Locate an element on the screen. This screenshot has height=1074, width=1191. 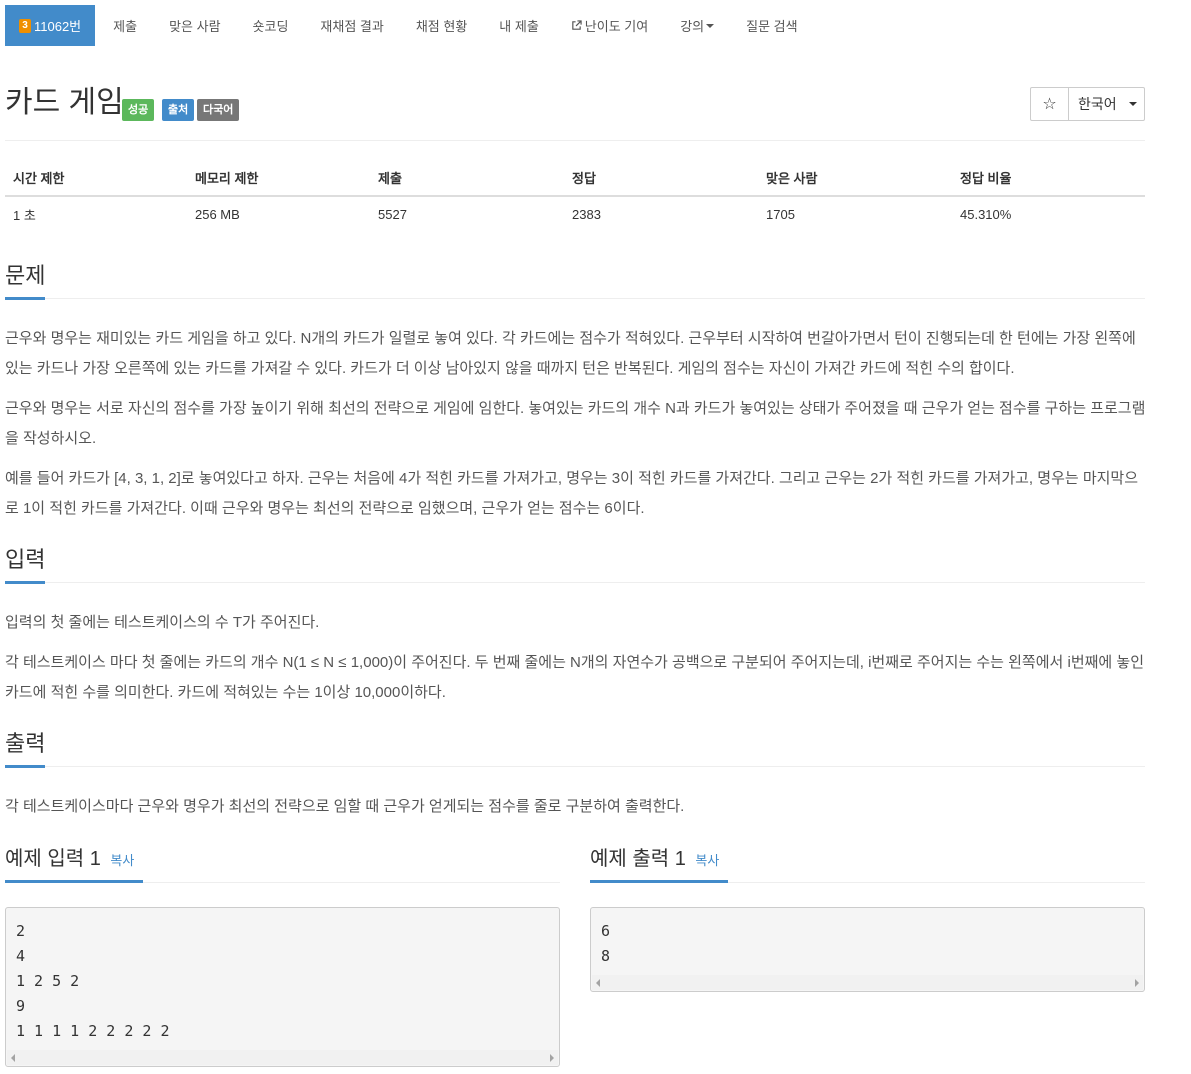
th-memory-limit: 메모리 제한 is located at coordinates (278, 178).